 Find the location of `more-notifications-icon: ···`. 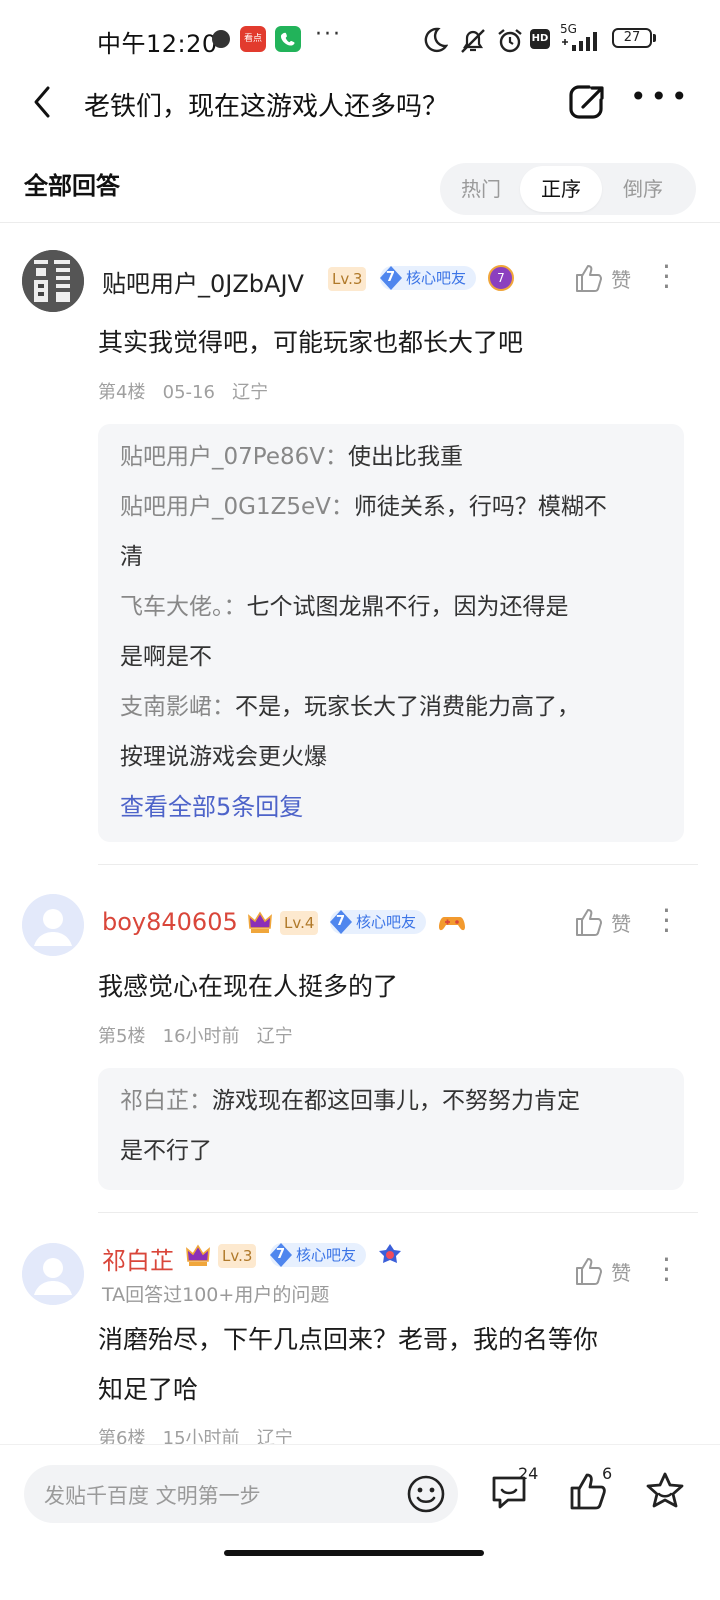

more-notifications-icon: ··· is located at coordinates (328, 34).